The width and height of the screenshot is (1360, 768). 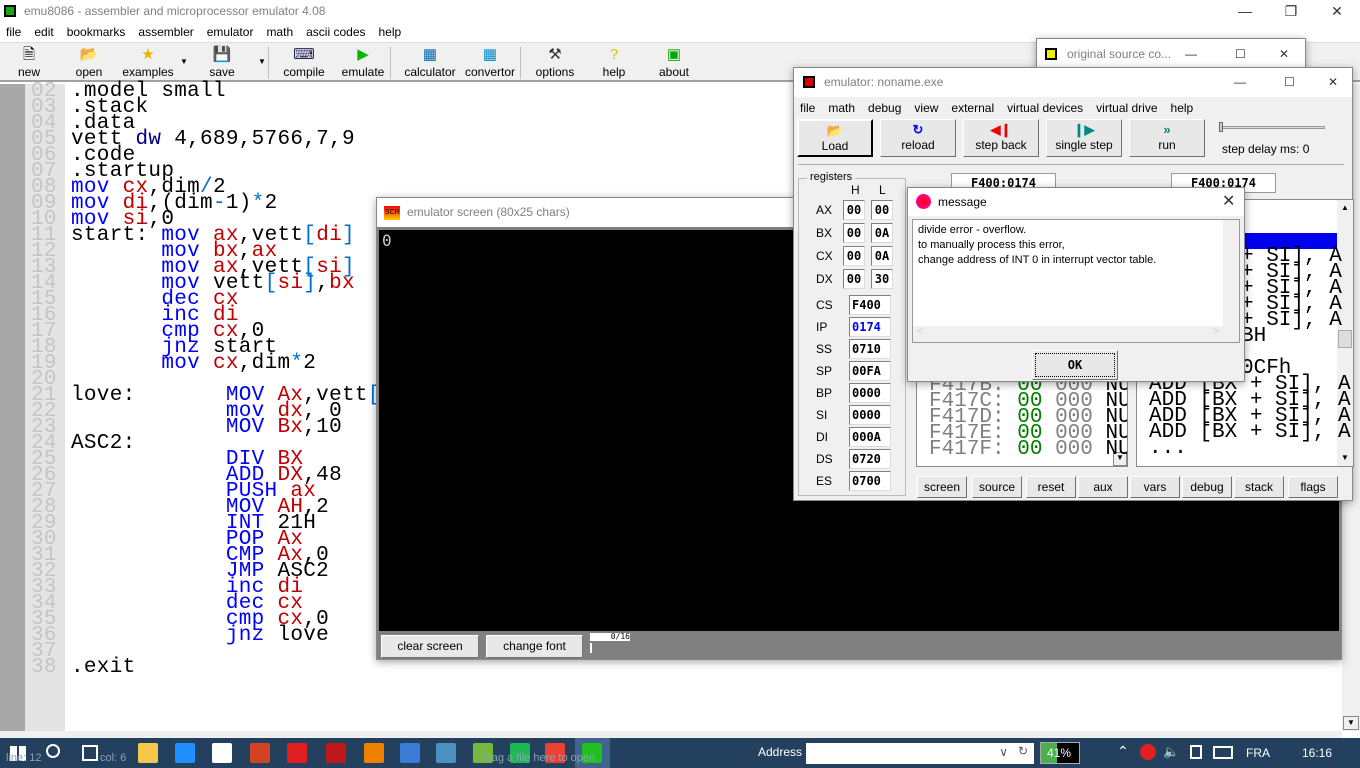 What do you see at coordinates (1182, 108) in the screenshot?
I see `emu-menu-help: help` at bounding box center [1182, 108].